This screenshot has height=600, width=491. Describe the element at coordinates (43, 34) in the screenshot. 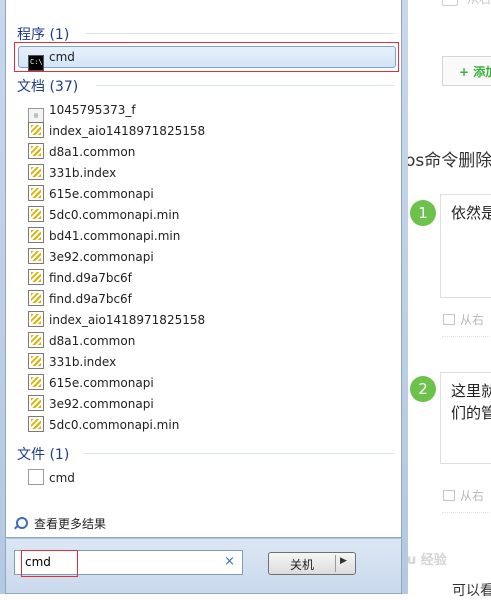

I see `programs-header: 程序 (1)` at that location.